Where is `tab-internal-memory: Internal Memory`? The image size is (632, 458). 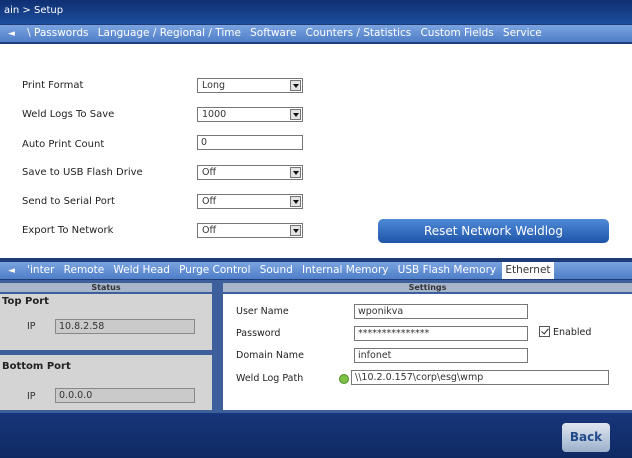
tab-internal-memory: Internal Memory is located at coordinates (345, 270).